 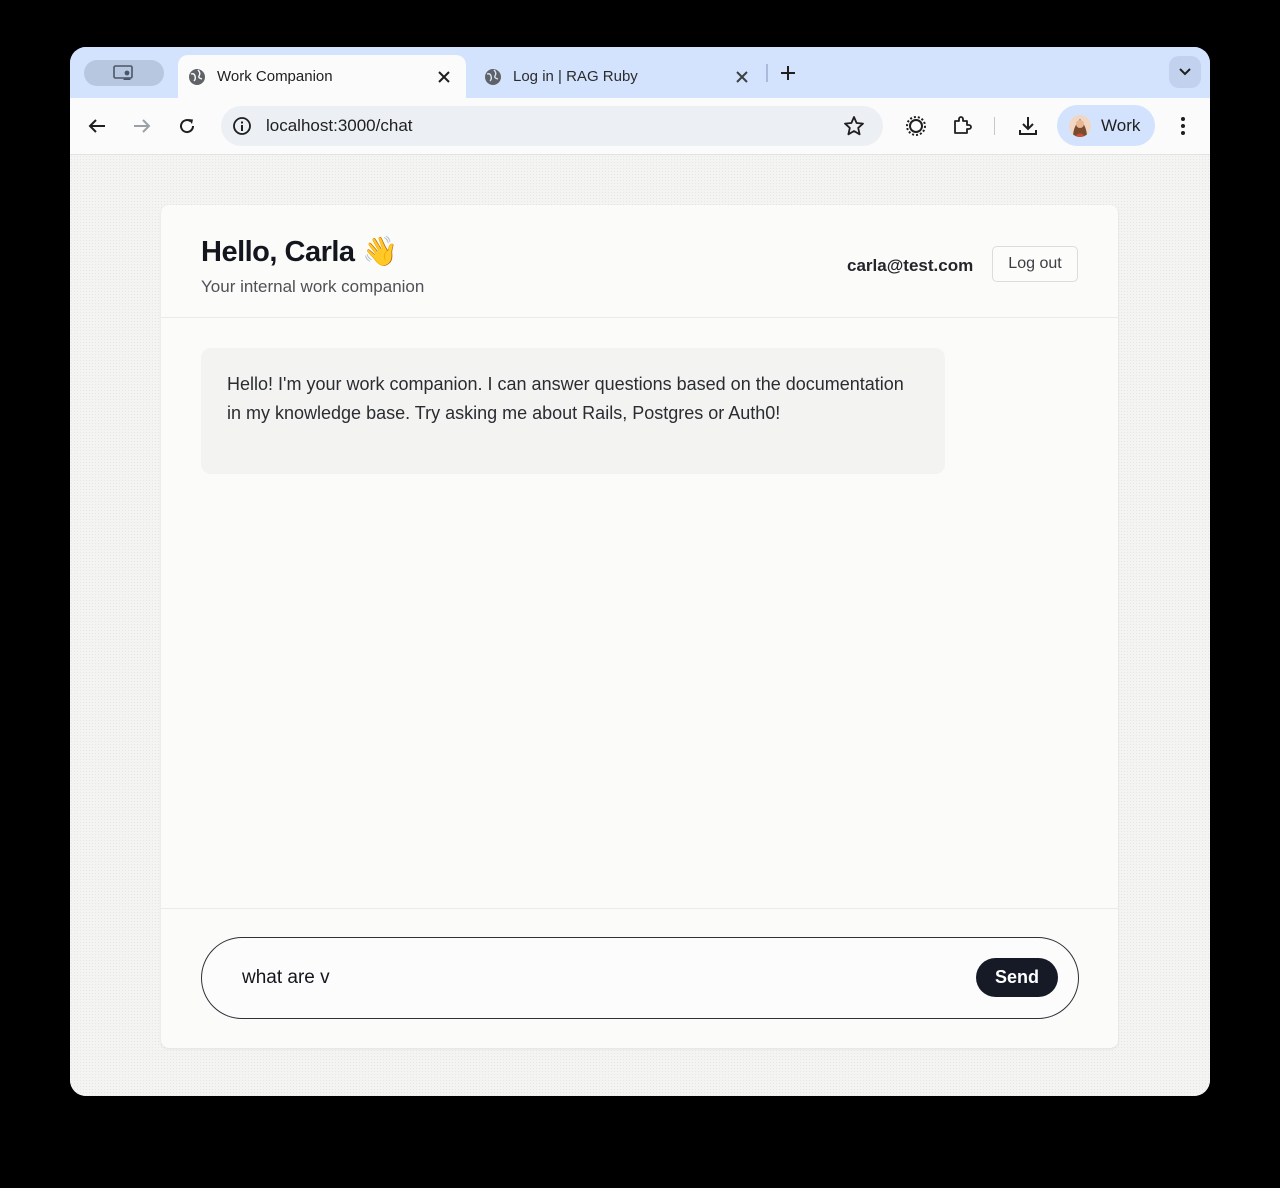 I want to click on new-tab-plus-icon, so click(x=788, y=73).